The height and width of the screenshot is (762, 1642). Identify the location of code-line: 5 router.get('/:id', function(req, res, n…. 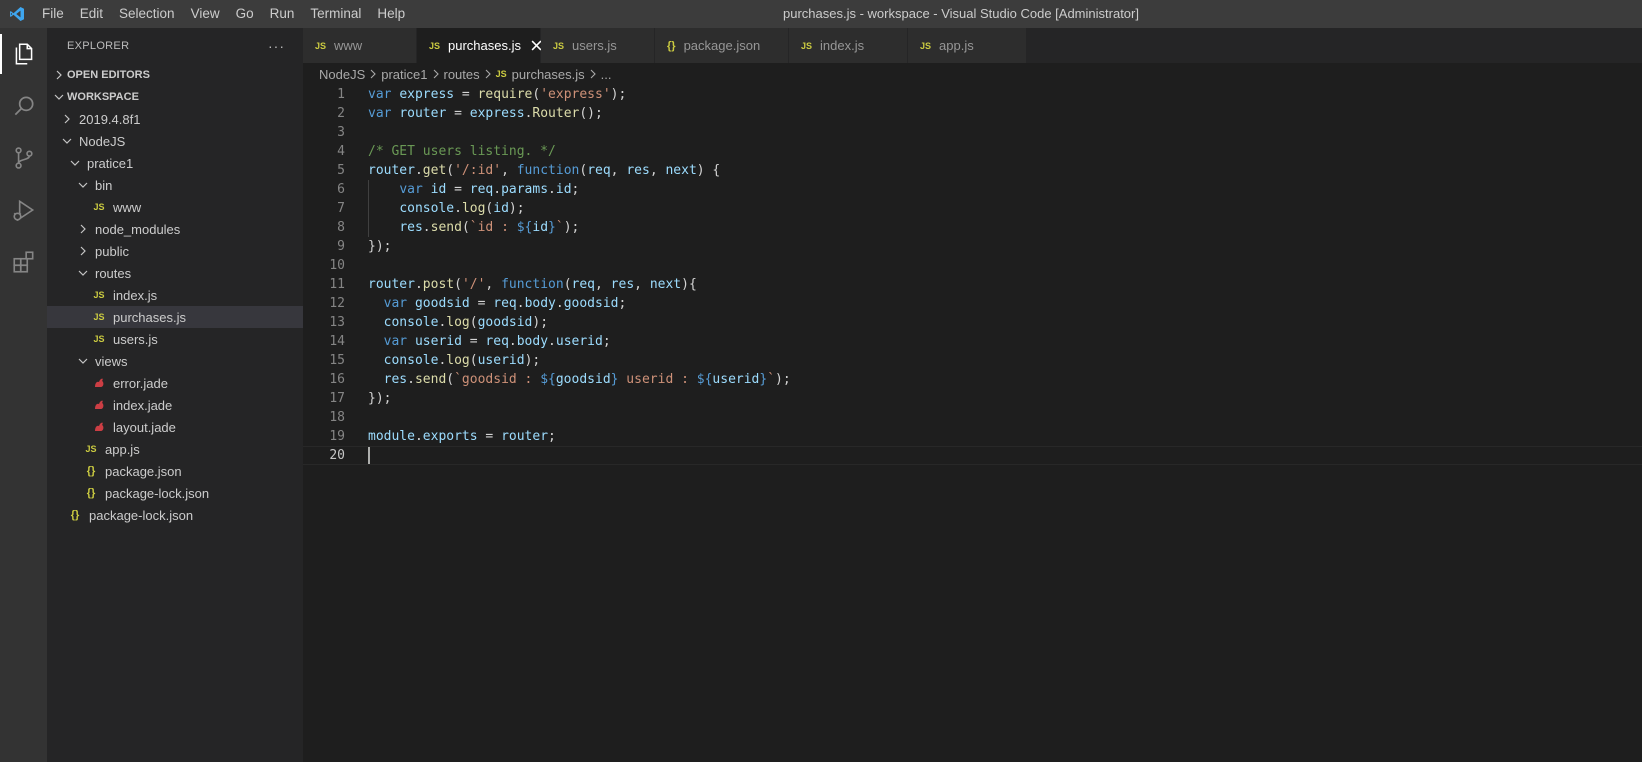
(972, 170).